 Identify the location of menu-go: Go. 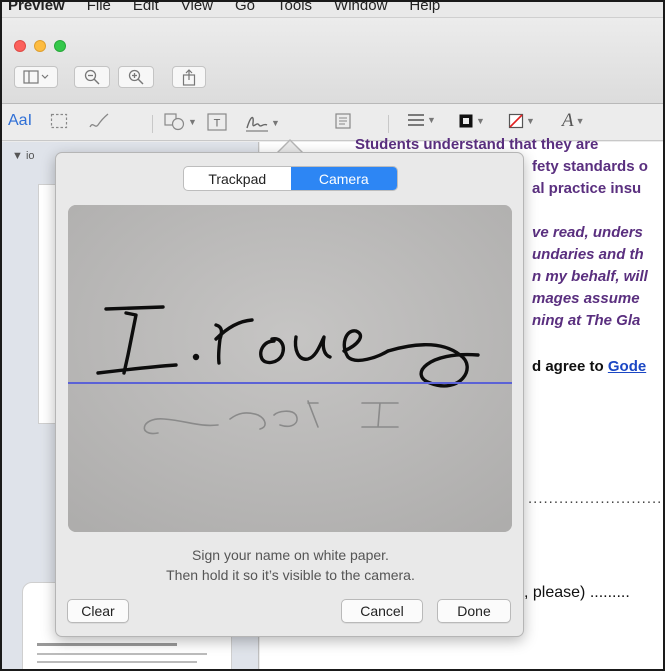
(245, 8).